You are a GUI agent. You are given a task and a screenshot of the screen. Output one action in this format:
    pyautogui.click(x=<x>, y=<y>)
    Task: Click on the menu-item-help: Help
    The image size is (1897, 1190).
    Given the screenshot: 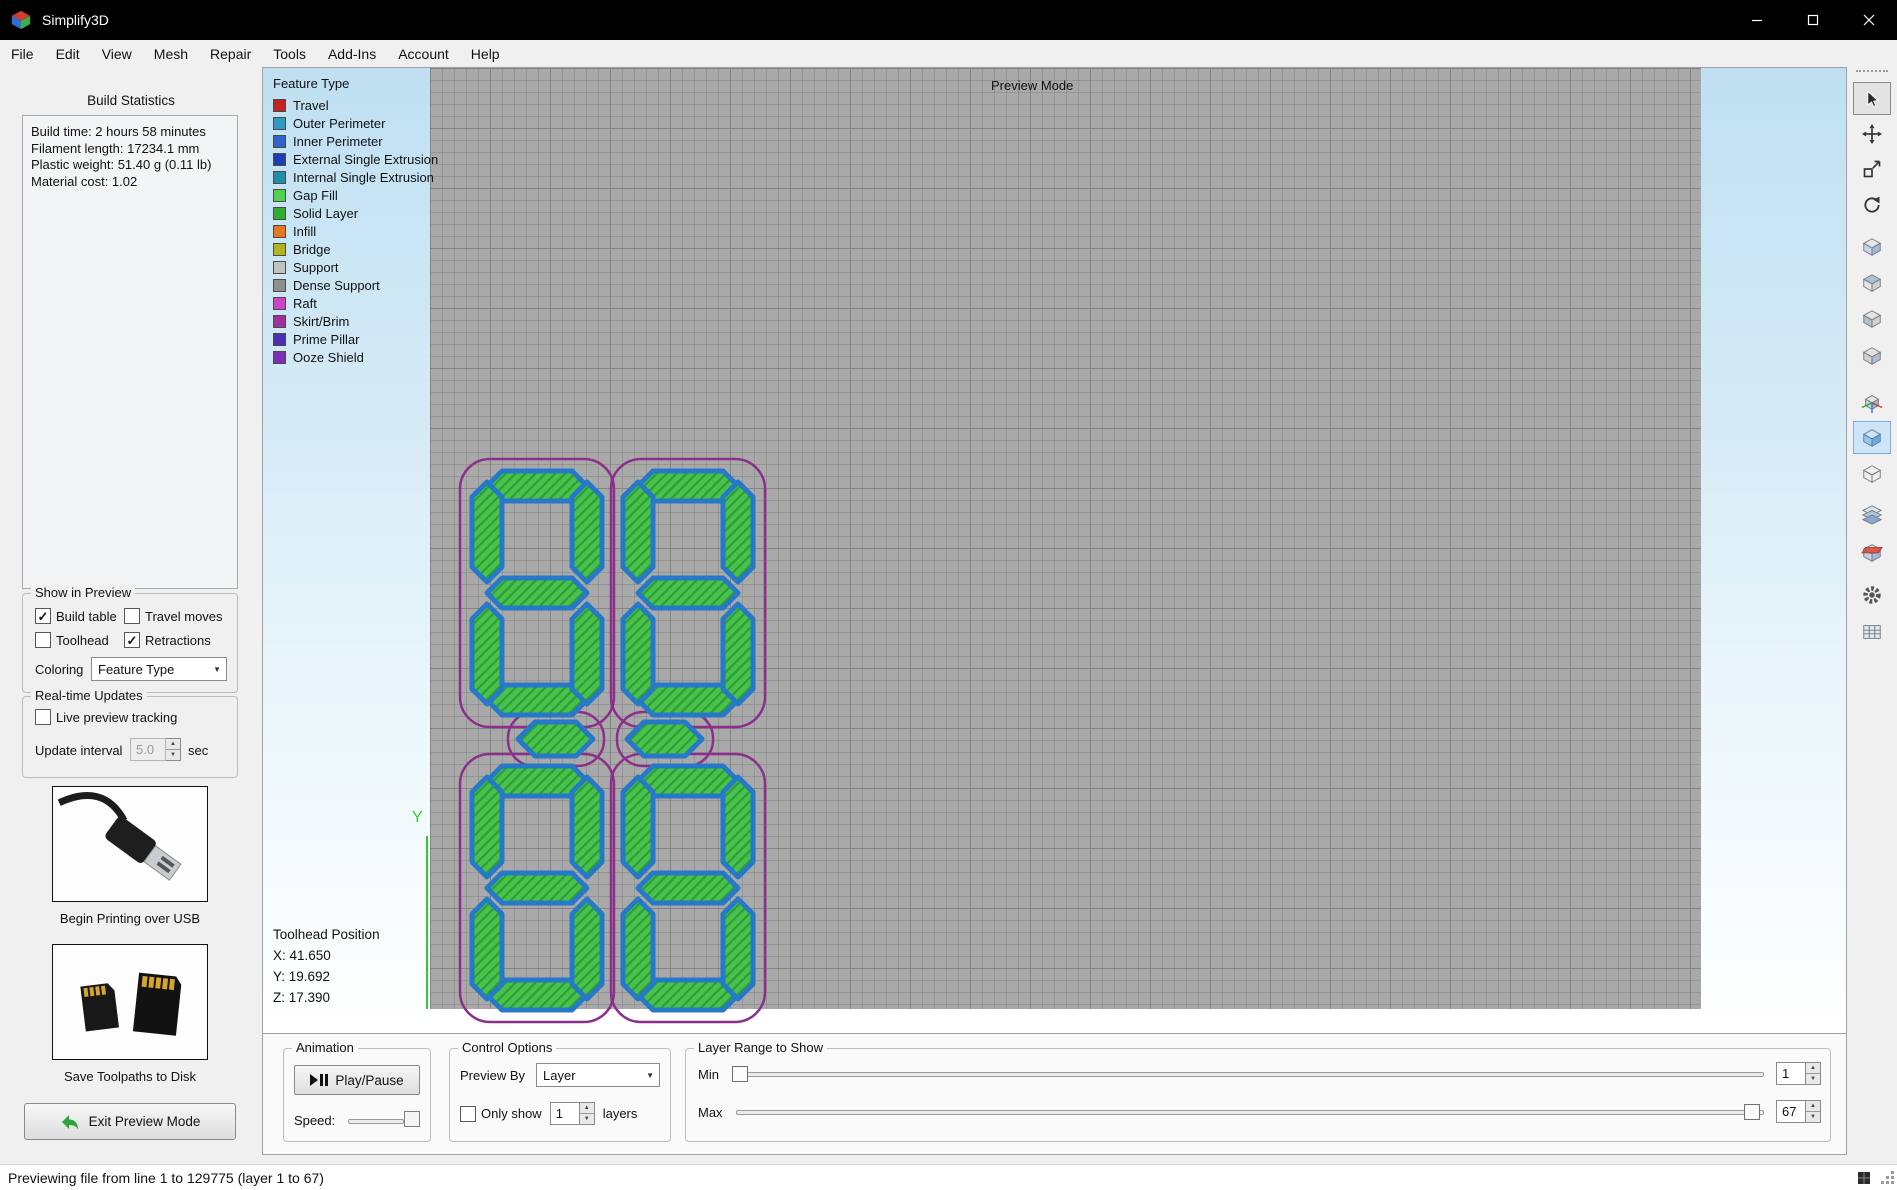 What is the action you would take?
    pyautogui.click(x=485, y=54)
    